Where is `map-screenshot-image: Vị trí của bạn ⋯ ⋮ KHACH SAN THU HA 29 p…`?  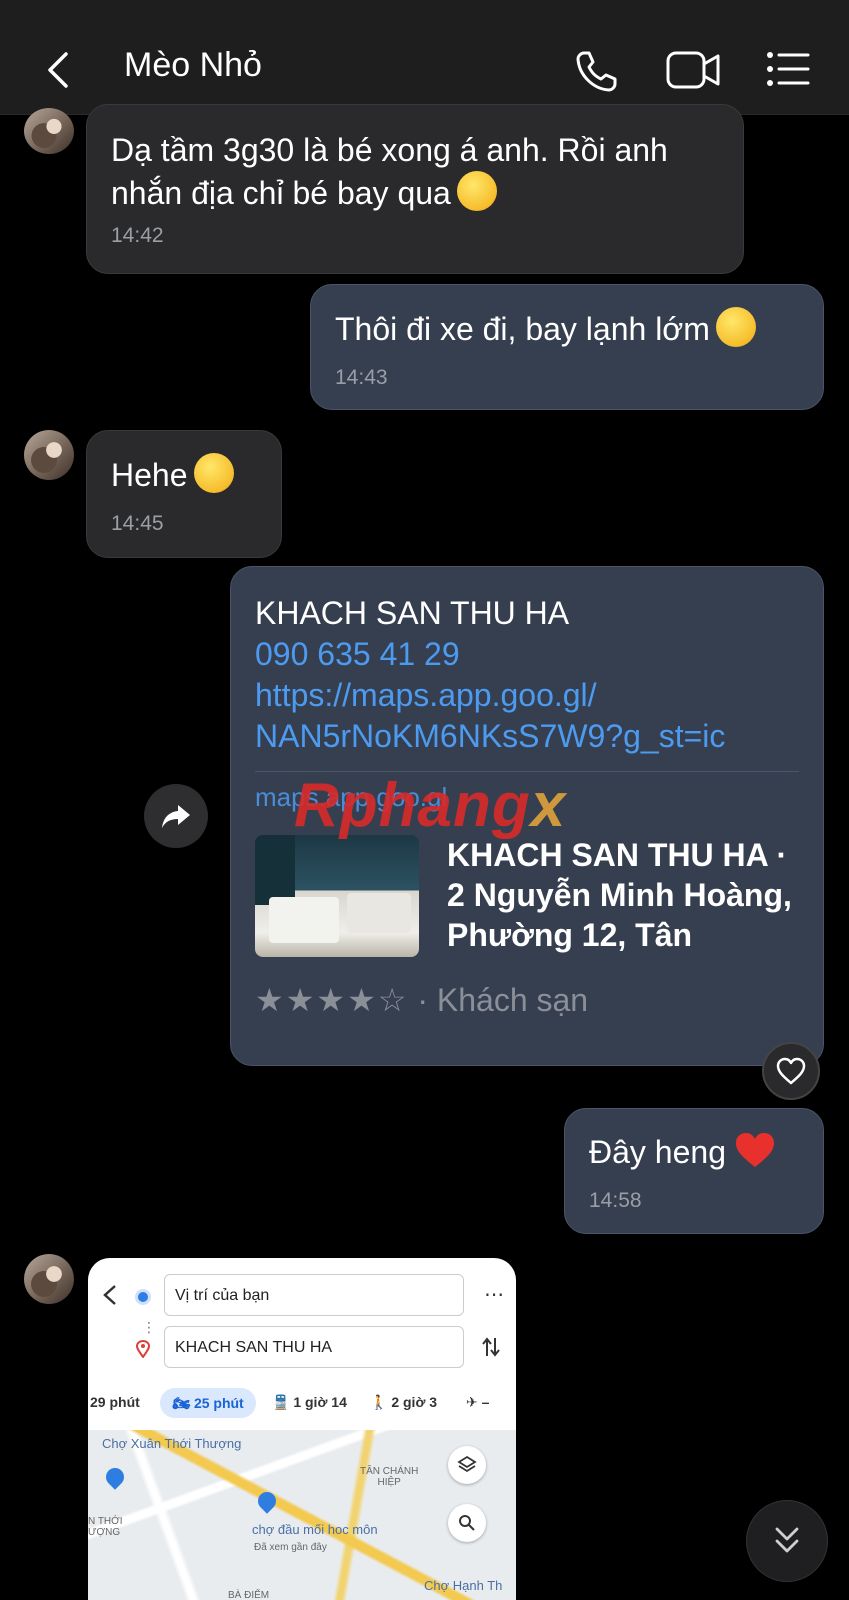
map-screenshot-image: Vị trí của bạn ⋯ ⋮ KHACH SAN THU HA 29 p… is located at coordinates (302, 1429).